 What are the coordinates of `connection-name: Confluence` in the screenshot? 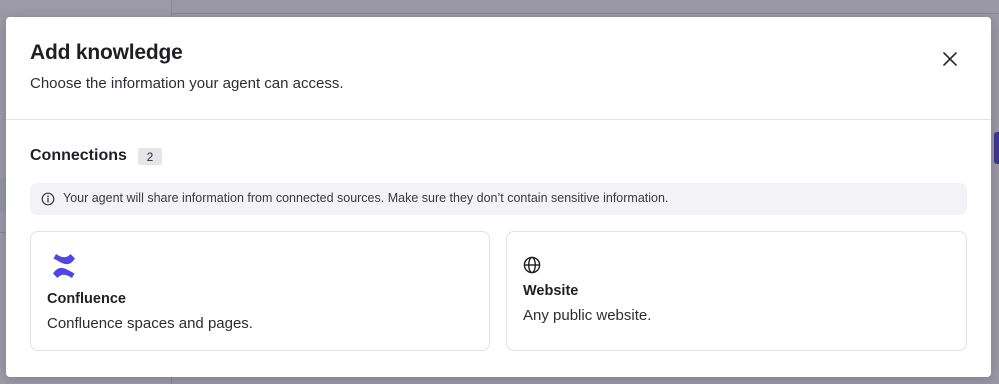 It's located at (86, 299).